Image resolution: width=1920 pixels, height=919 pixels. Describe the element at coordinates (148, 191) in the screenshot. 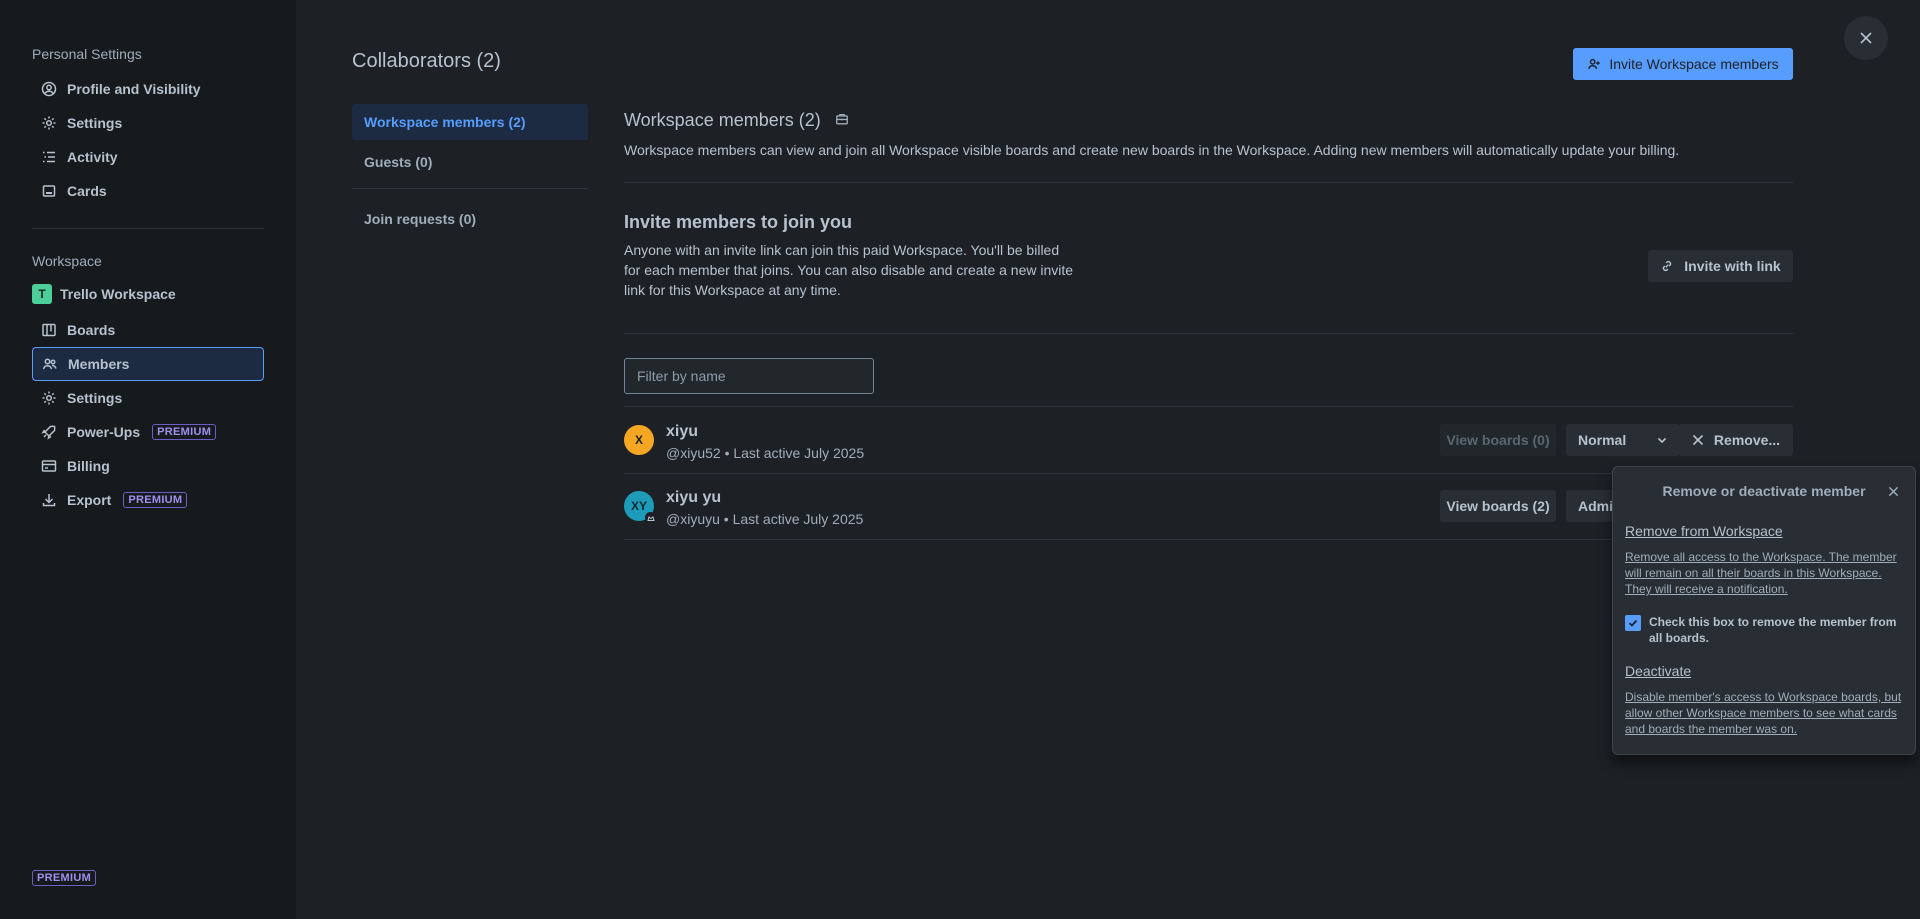

I see `sidebar-item-cards: Cards` at that location.